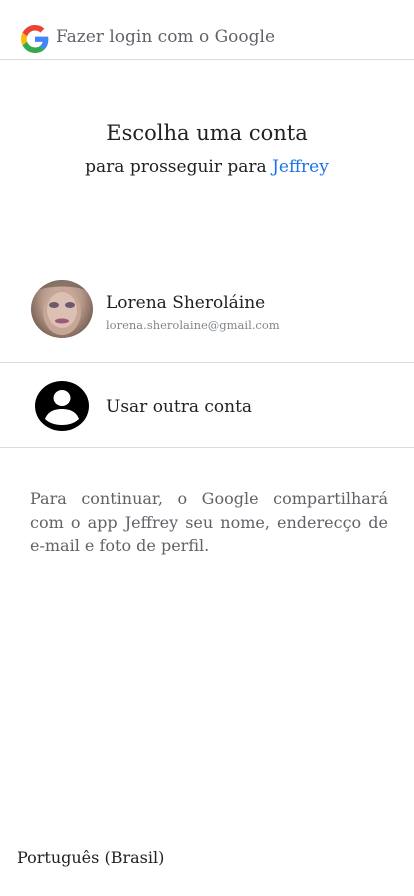  What do you see at coordinates (179, 407) in the screenshot?
I see `use-another-account-label: Usar outra conta` at bounding box center [179, 407].